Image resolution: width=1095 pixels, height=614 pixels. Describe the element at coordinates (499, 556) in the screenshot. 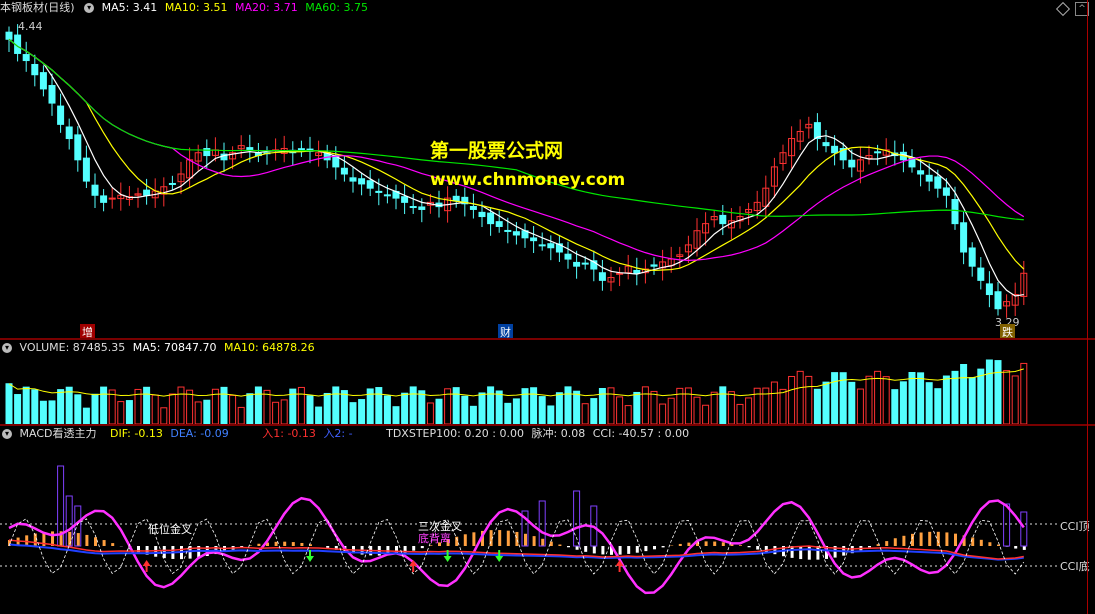

I see `signal-arrow-down` at that location.